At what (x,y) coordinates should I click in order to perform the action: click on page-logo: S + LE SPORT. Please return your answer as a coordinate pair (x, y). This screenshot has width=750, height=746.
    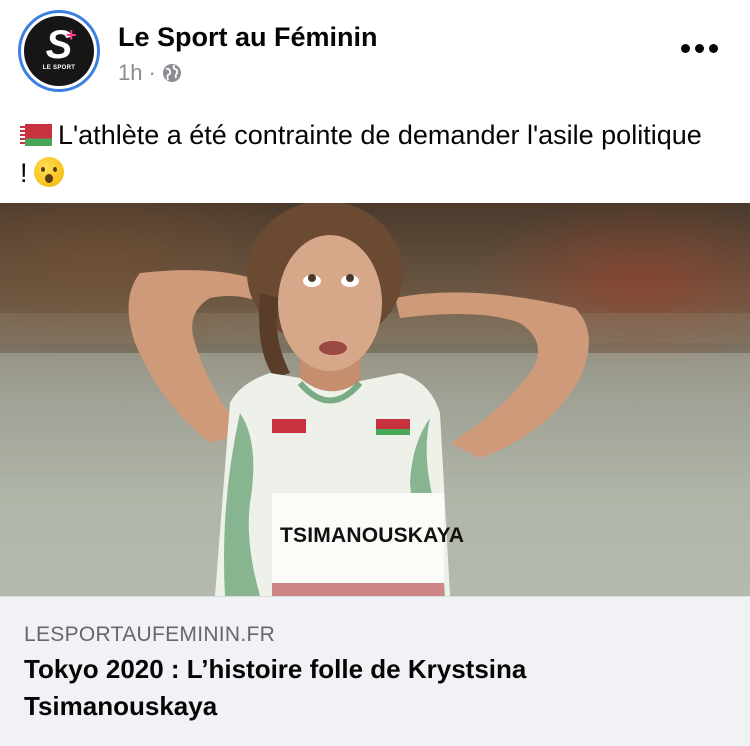
    Looking at the image, I should click on (59, 51).